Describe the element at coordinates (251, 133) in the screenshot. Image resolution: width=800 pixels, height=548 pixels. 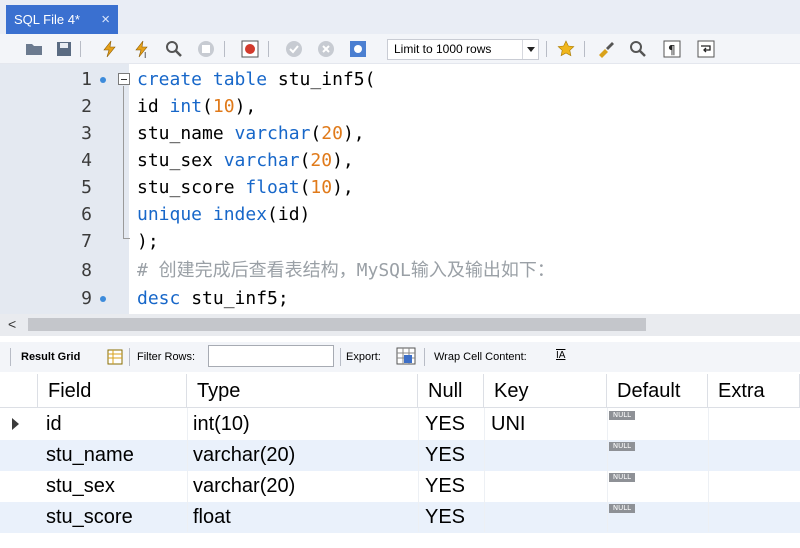
I see `code-text: stu_name varchar(20),` at that location.